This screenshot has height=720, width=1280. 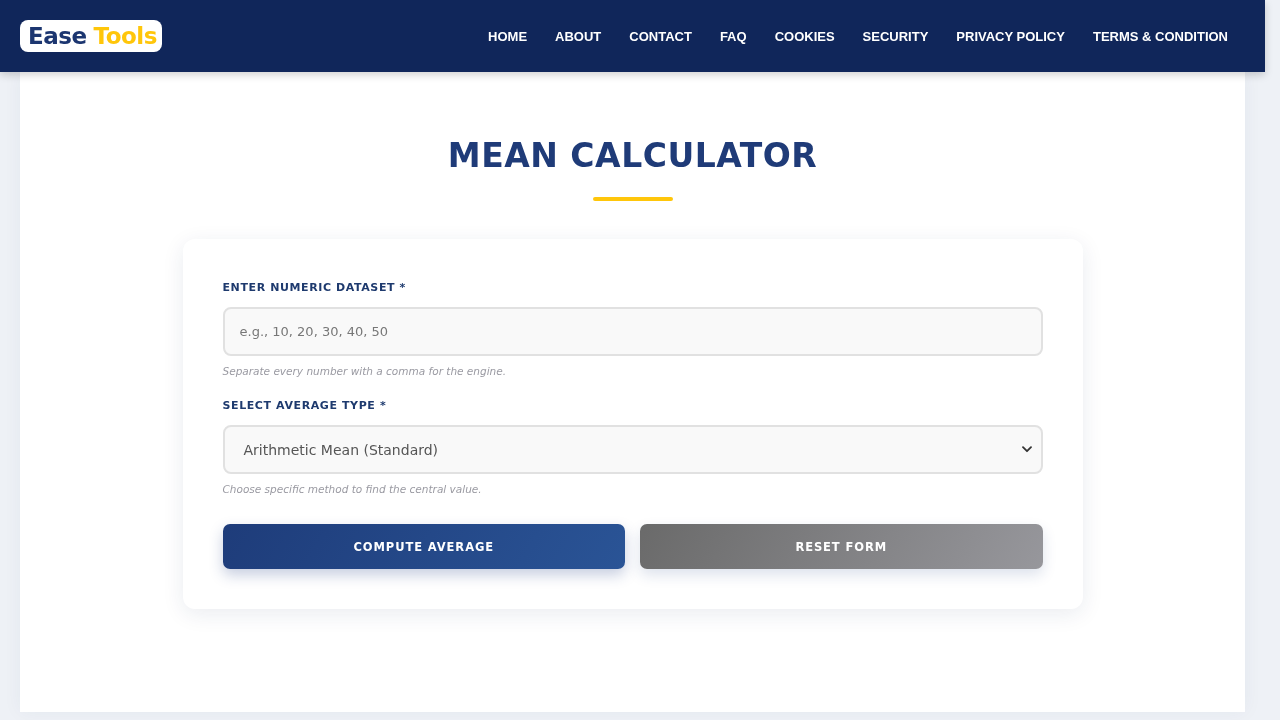 What do you see at coordinates (841, 546) in the screenshot?
I see `reset-button: RESET FORM` at bounding box center [841, 546].